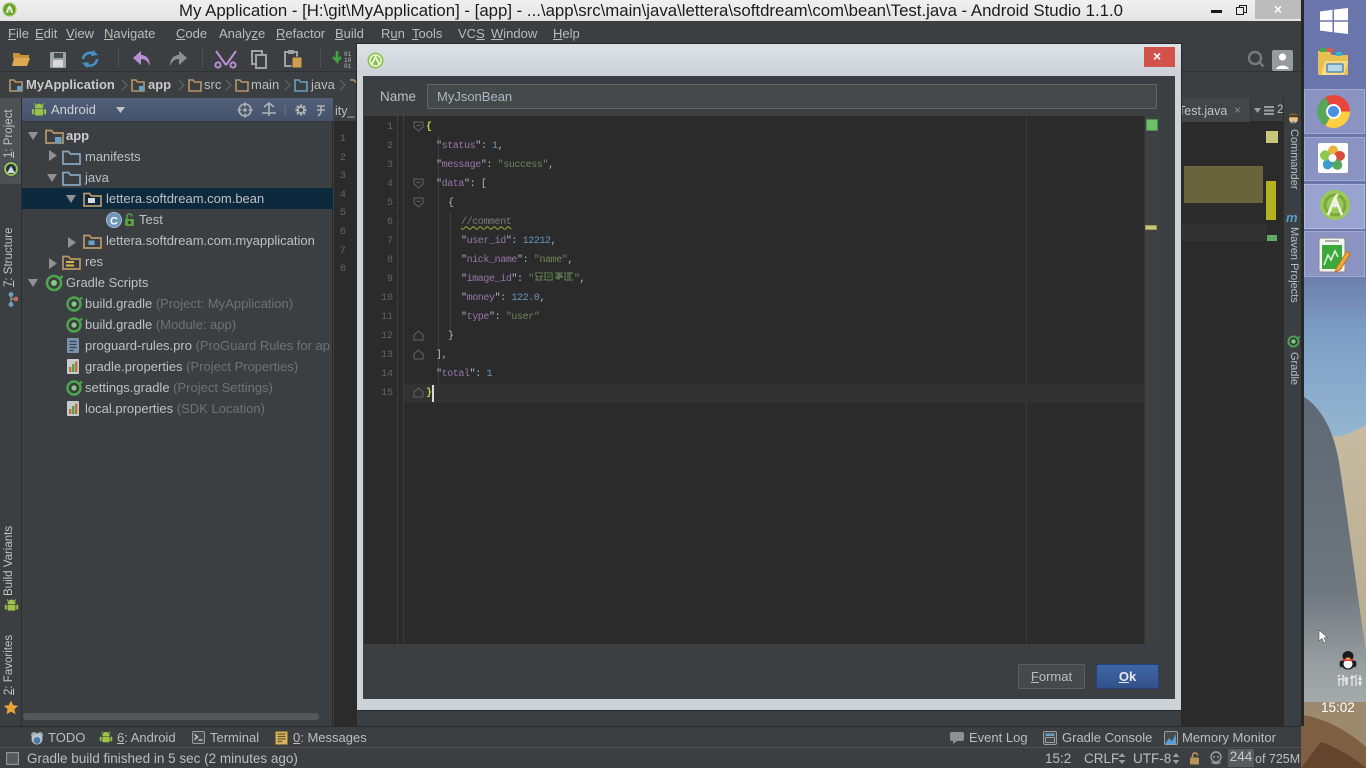 This screenshot has height=768, width=1366. What do you see at coordinates (348, 66) in the screenshot?
I see `svg-text: 01` at bounding box center [348, 66].